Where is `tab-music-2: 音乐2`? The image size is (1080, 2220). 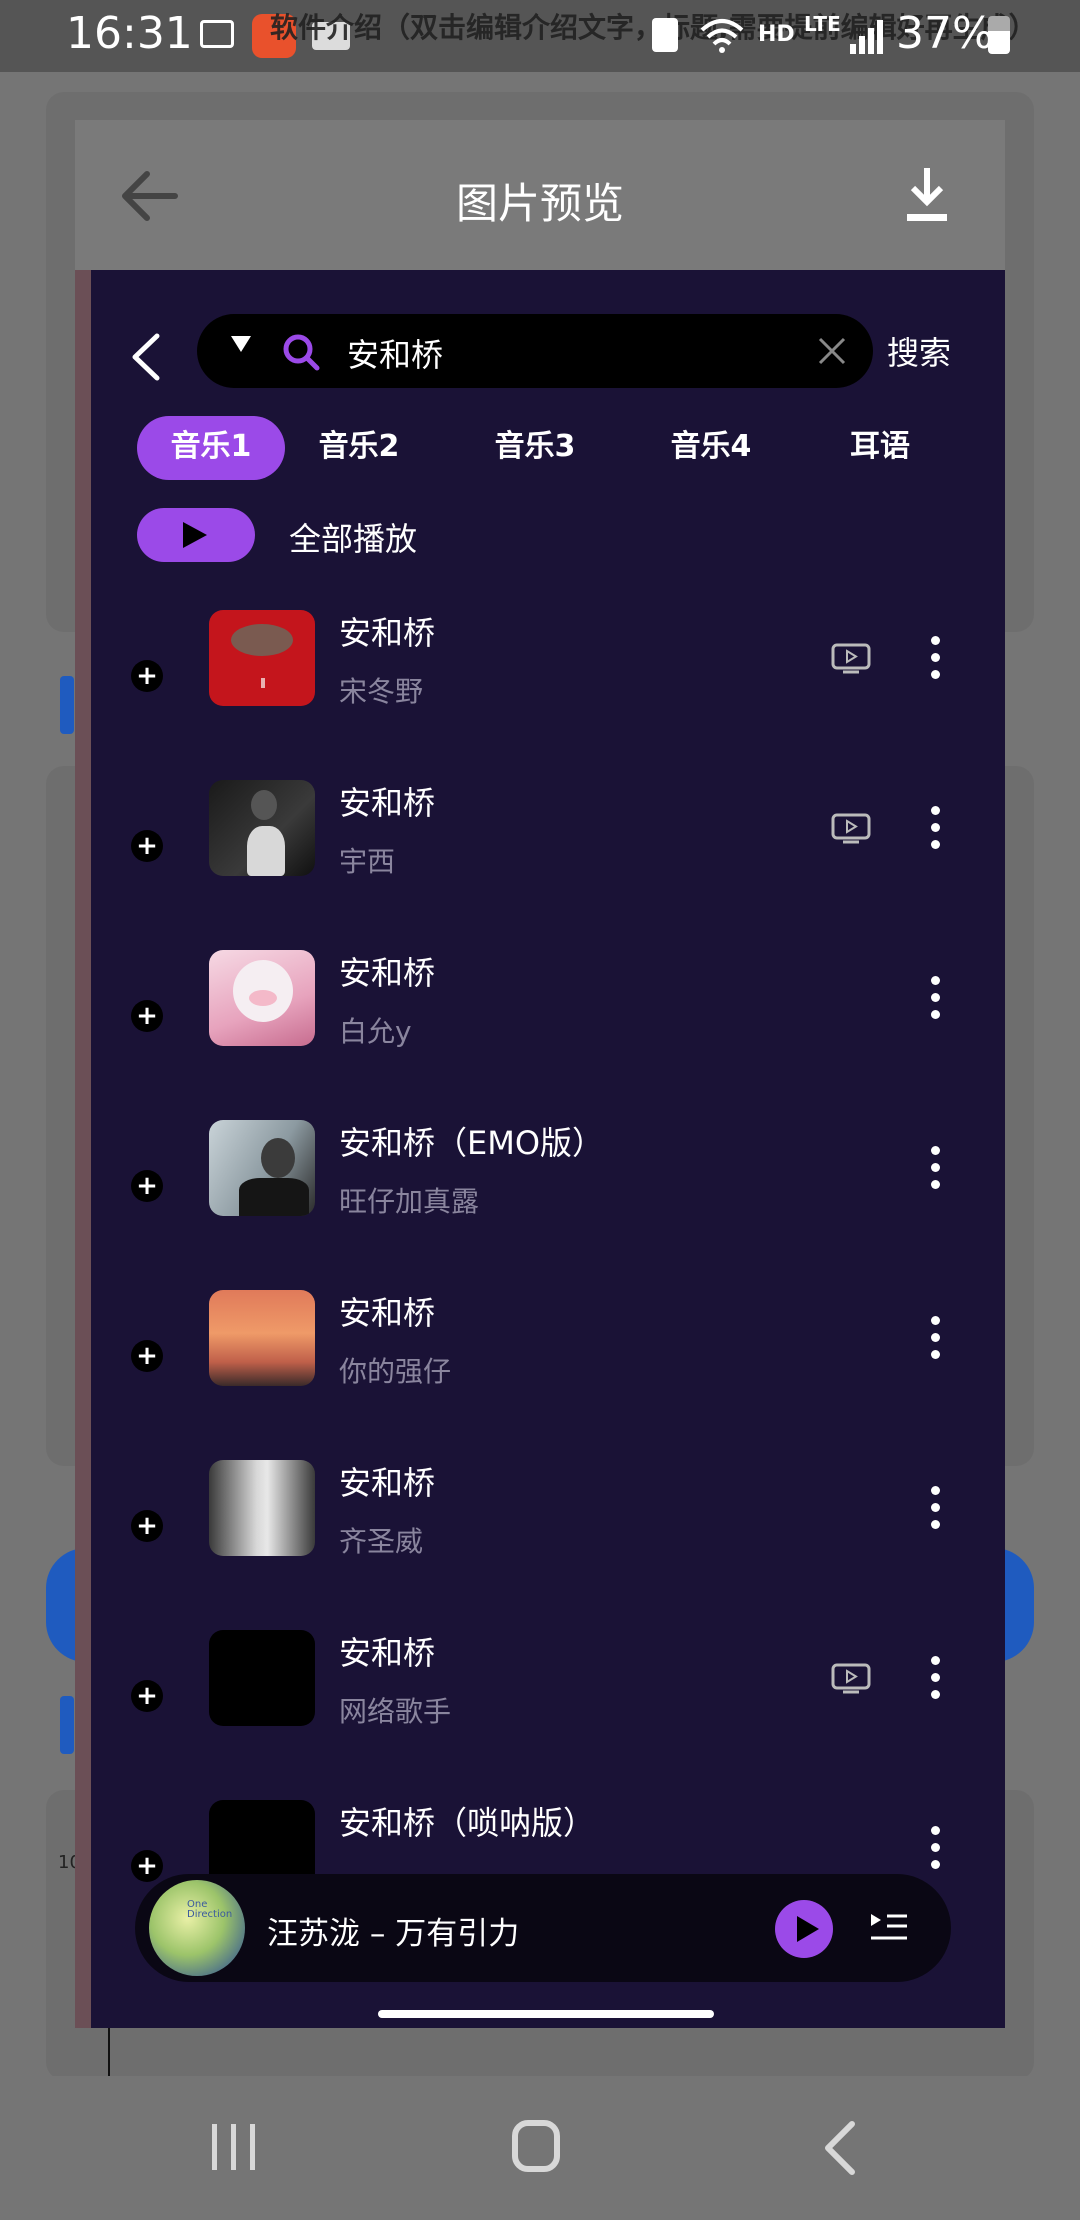 tab-music-2: 音乐2 is located at coordinates (359, 448).